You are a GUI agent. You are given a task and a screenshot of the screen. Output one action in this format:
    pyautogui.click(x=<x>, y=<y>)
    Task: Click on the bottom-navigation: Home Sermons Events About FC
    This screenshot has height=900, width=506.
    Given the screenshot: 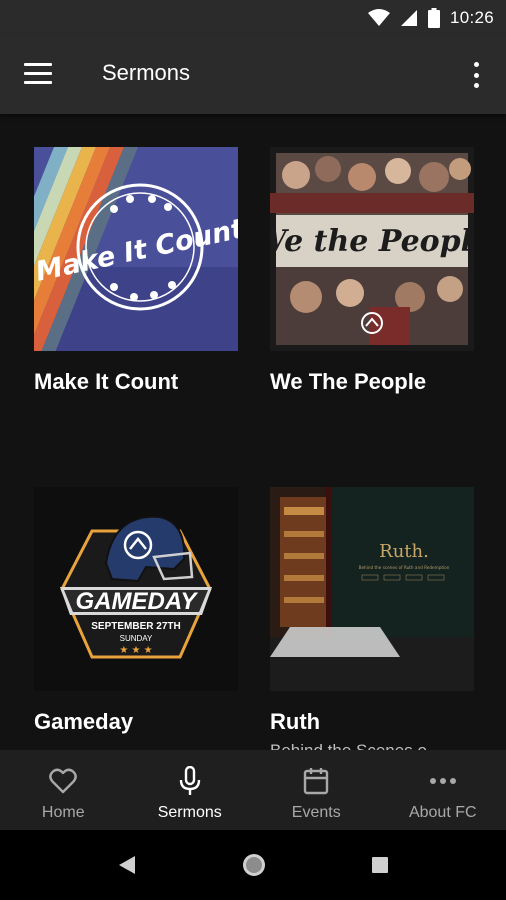 What is the action you would take?
    pyautogui.click(x=253, y=790)
    